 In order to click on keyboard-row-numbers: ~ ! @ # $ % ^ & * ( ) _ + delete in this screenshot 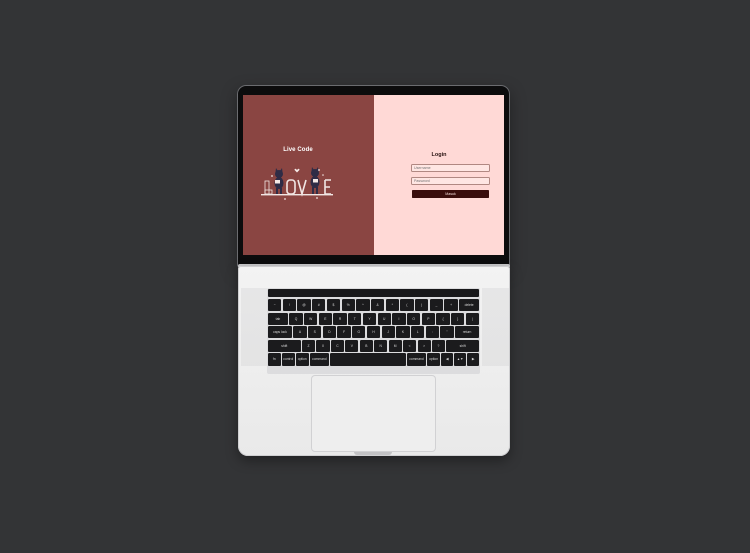, I will do `click(374, 305)`.